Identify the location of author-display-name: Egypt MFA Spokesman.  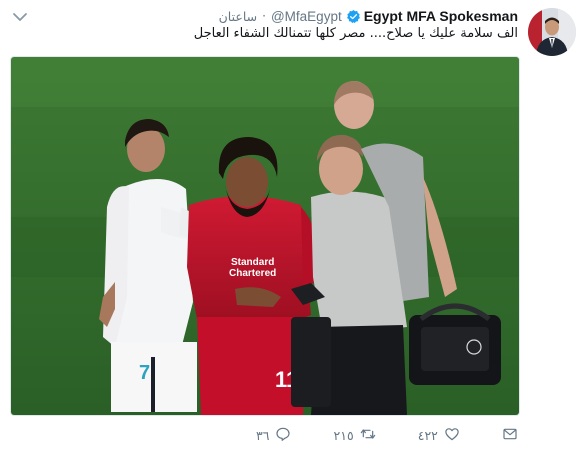
(441, 16).